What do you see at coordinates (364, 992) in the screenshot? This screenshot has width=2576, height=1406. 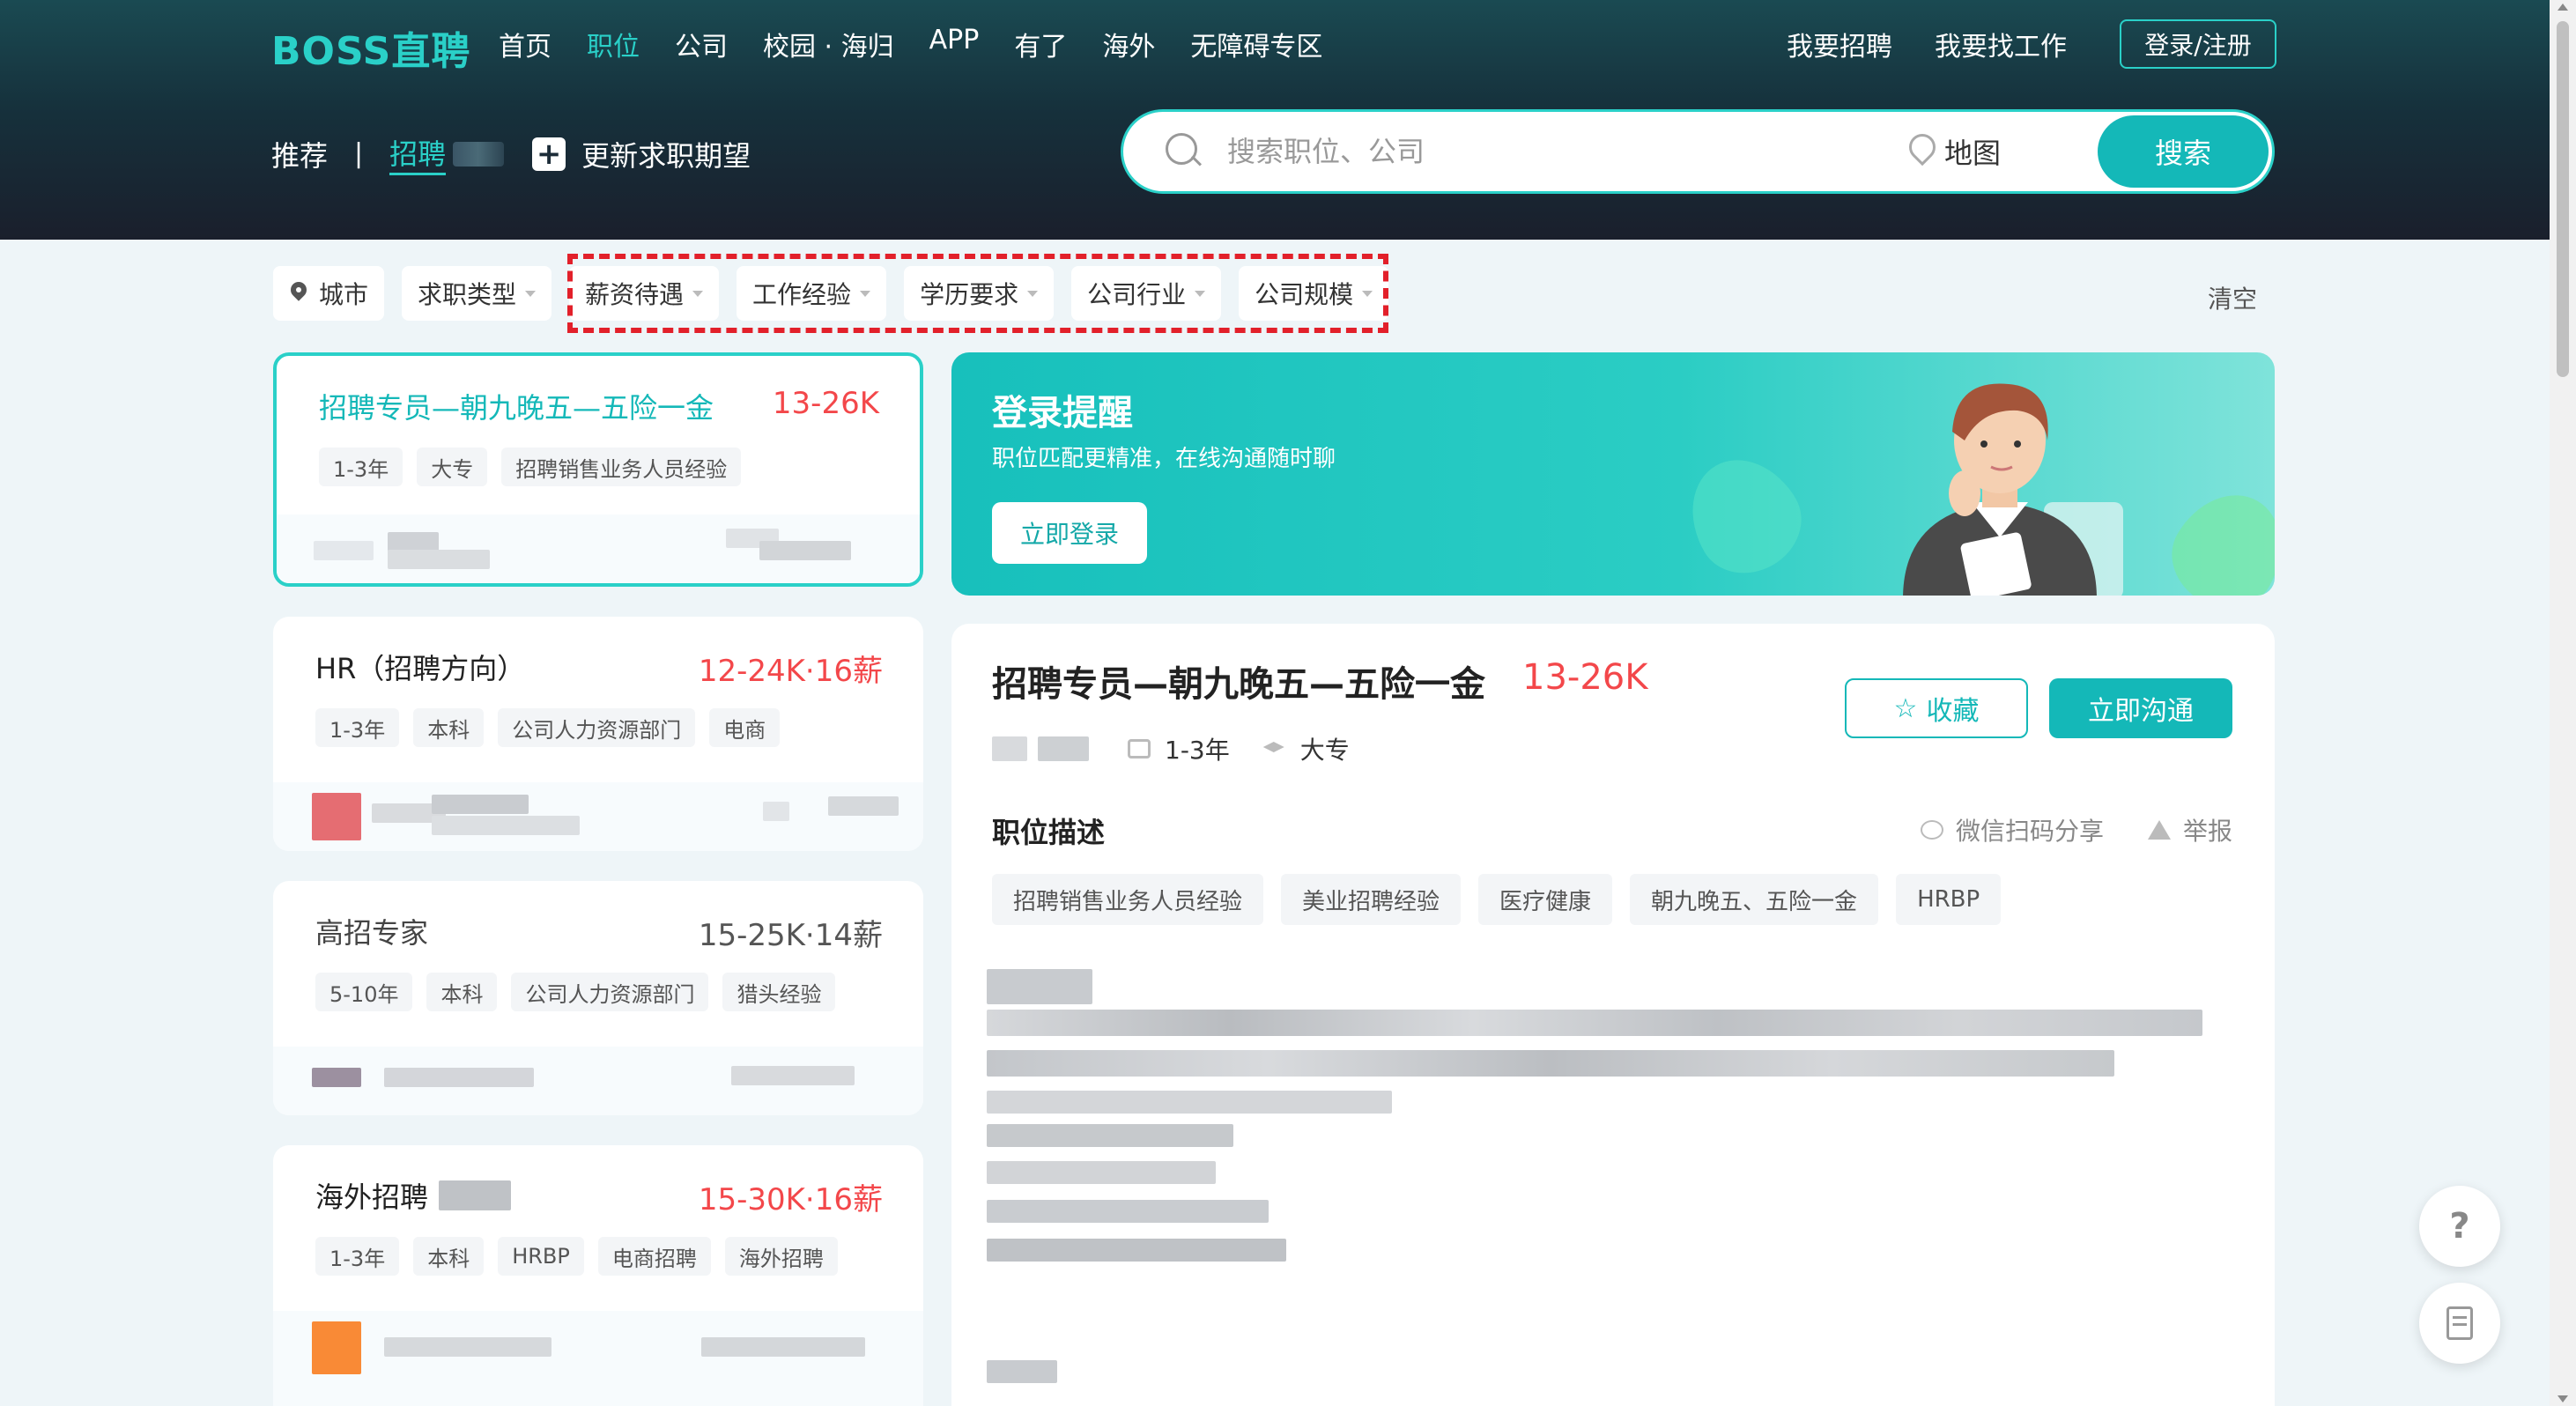 I see `job-tag: 5-10年` at bounding box center [364, 992].